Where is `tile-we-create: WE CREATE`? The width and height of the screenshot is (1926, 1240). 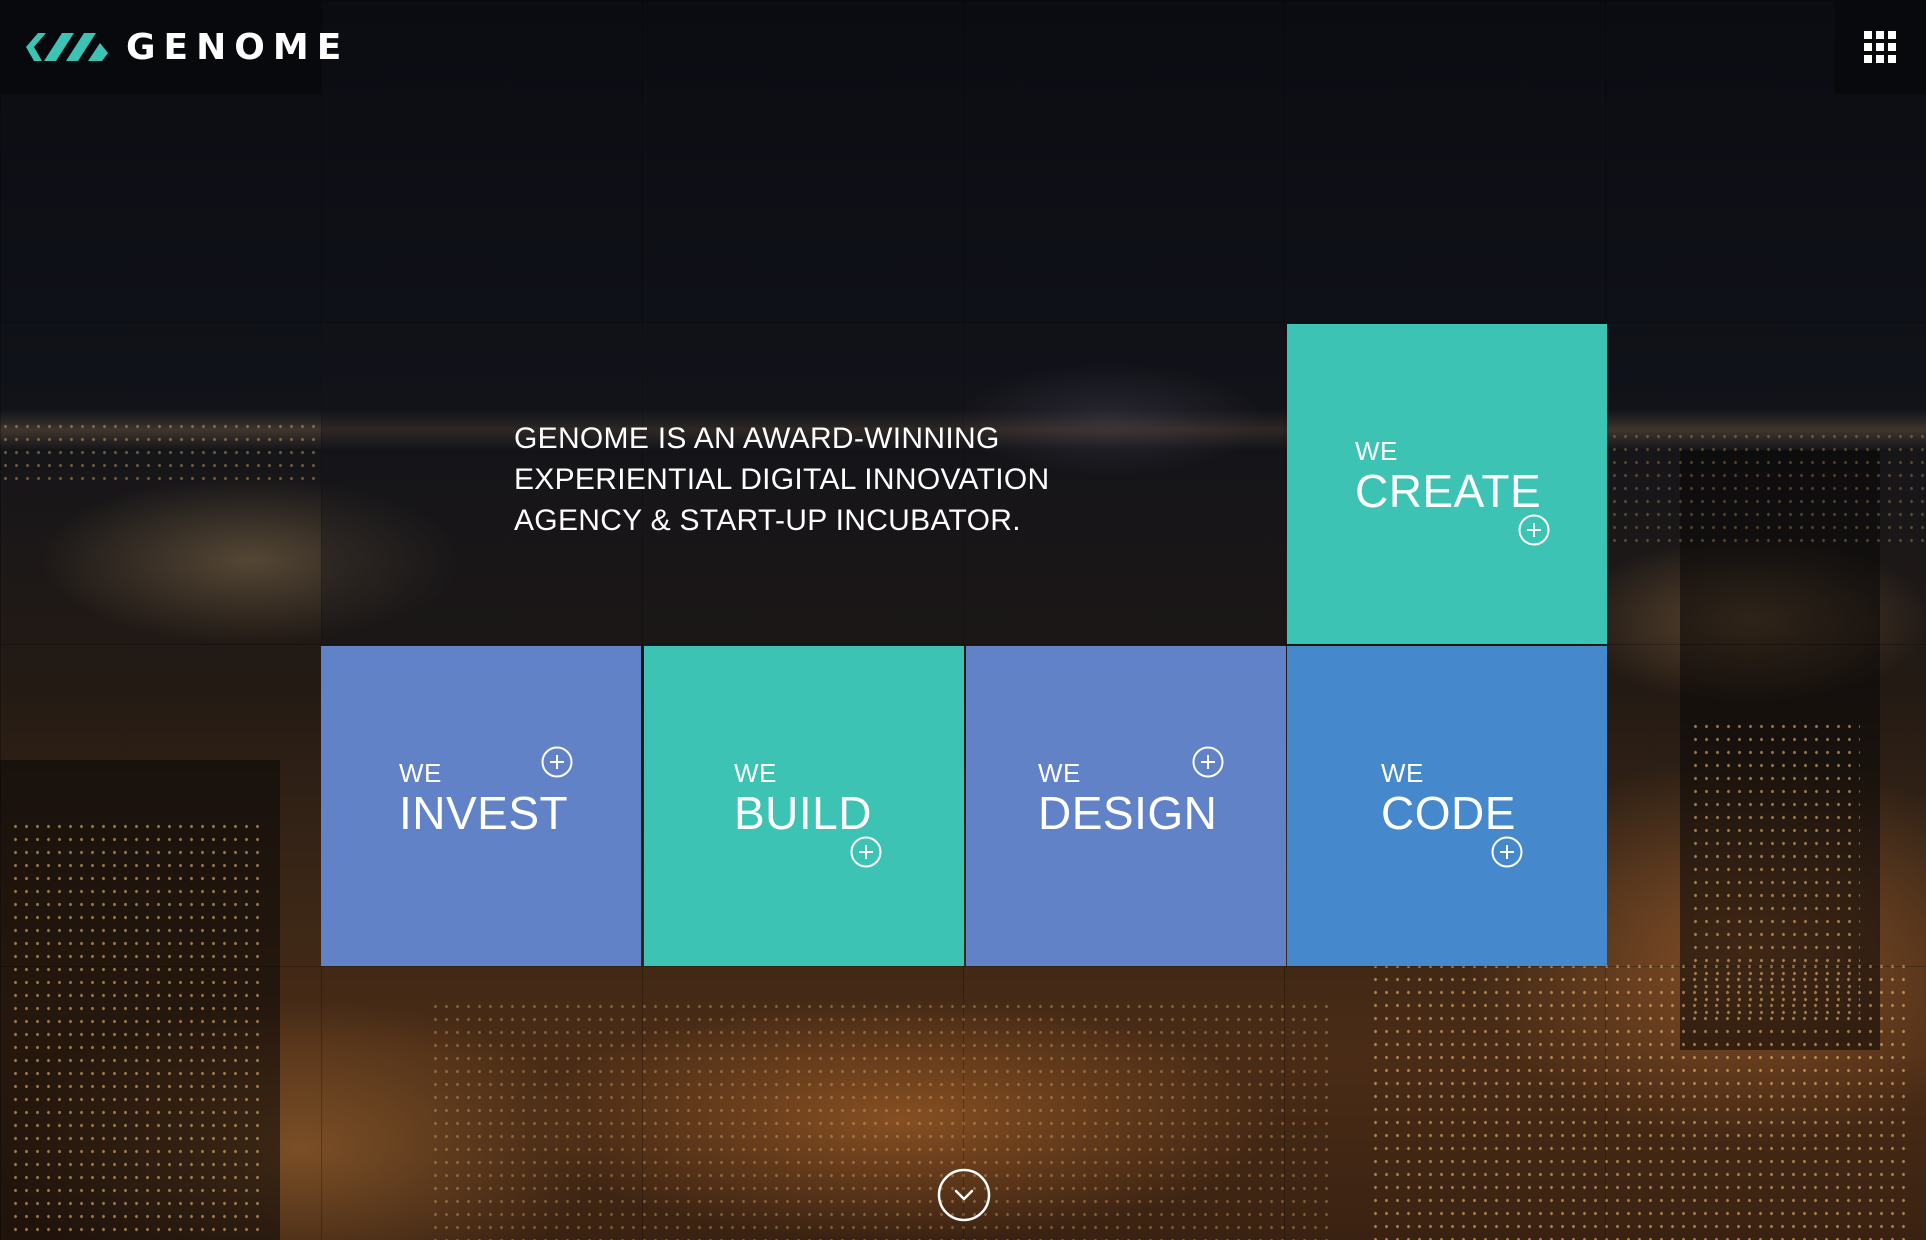 tile-we-create: WE CREATE is located at coordinates (1447, 484).